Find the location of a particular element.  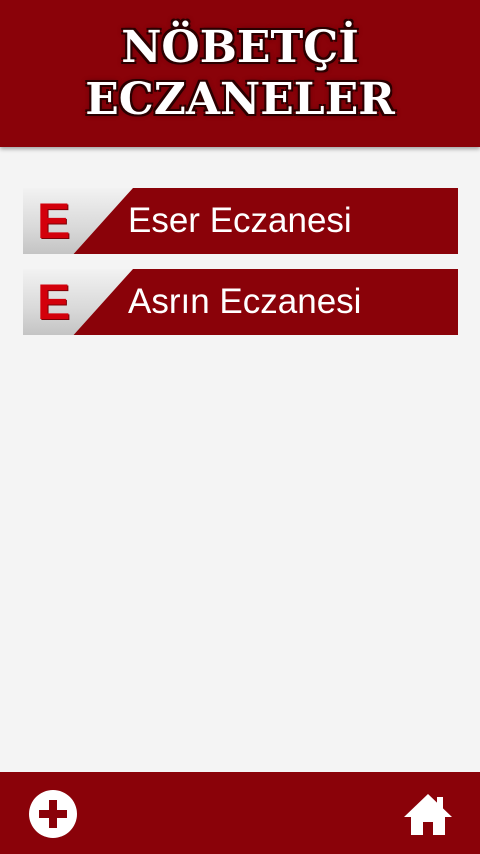

bottom-bar is located at coordinates (240, 813).